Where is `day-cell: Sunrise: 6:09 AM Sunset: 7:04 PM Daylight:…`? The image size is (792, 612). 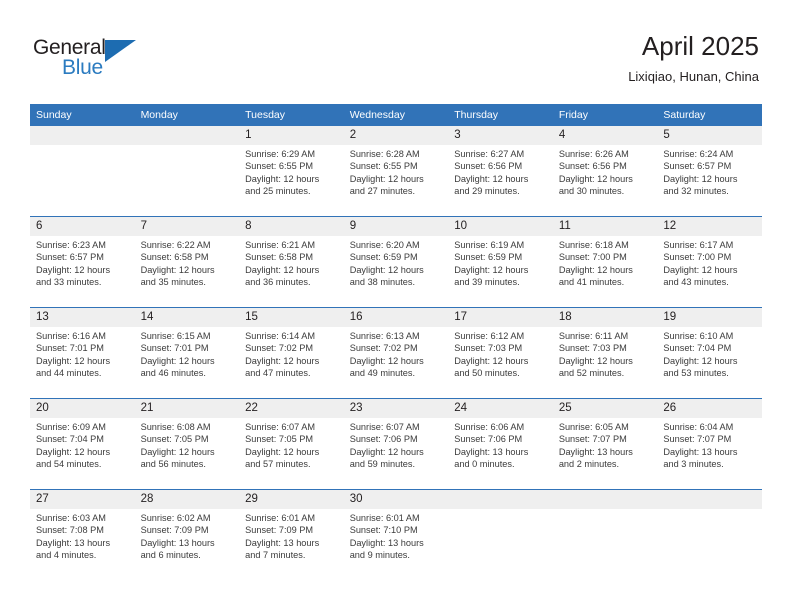
day-cell: Sunrise: 6:09 AM Sunset: 7:04 PM Daylight:… is located at coordinates (82, 454).